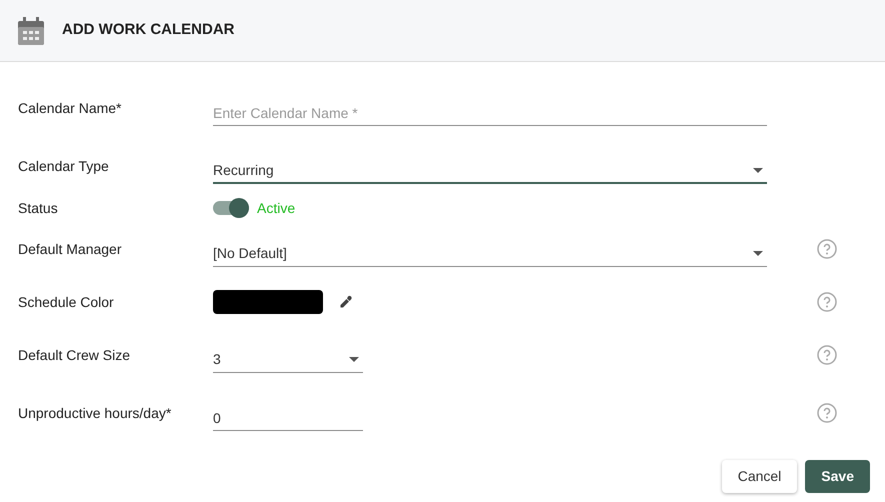  What do you see at coordinates (94, 413) in the screenshot?
I see `field-label: Unproductive hours/day*` at bounding box center [94, 413].